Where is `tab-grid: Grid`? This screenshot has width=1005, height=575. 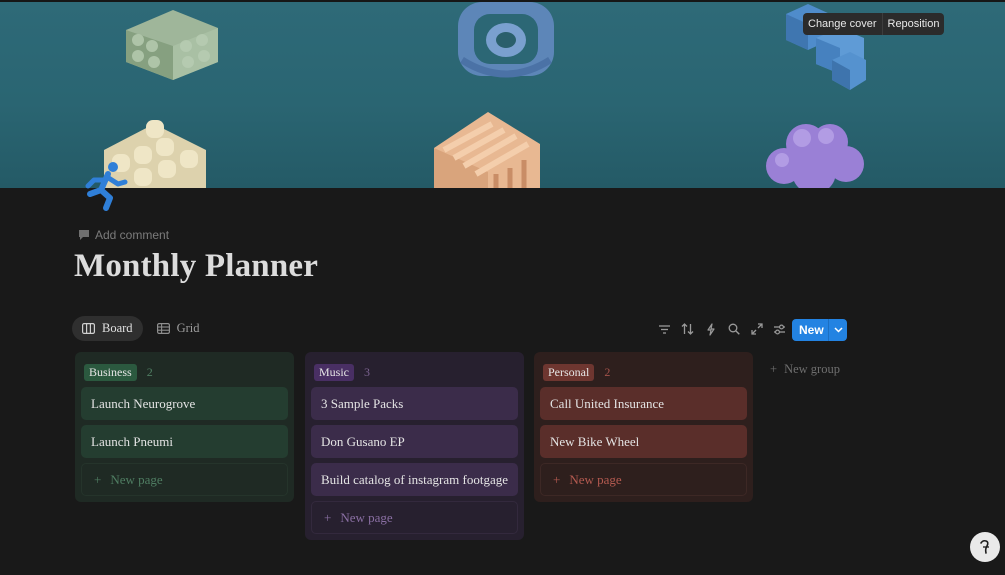 tab-grid: Grid is located at coordinates (178, 328).